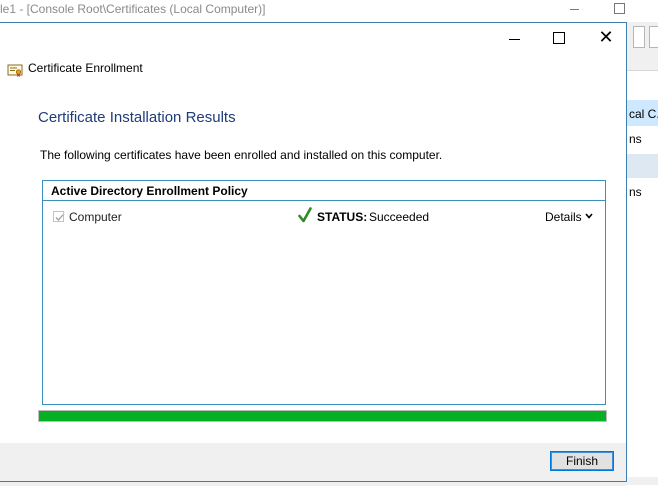 This screenshot has height=486, width=658. Describe the element at coordinates (137, 117) in the screenshot. I see `page-title: Certificate Installation Results` at that location.